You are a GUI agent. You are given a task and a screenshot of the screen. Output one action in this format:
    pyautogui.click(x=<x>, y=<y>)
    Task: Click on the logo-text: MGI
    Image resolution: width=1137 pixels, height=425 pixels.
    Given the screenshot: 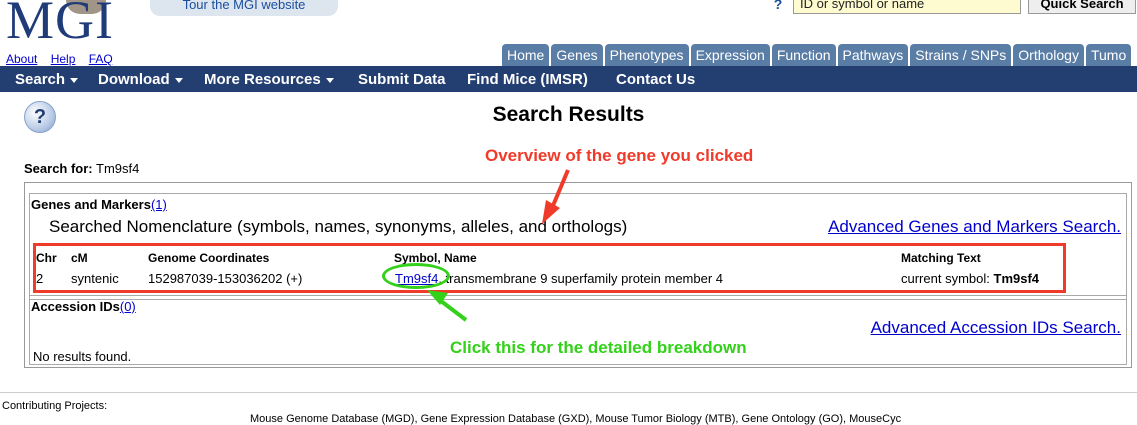 What is the action you would take?
    pyautogui.click(x=60, y=25)
    